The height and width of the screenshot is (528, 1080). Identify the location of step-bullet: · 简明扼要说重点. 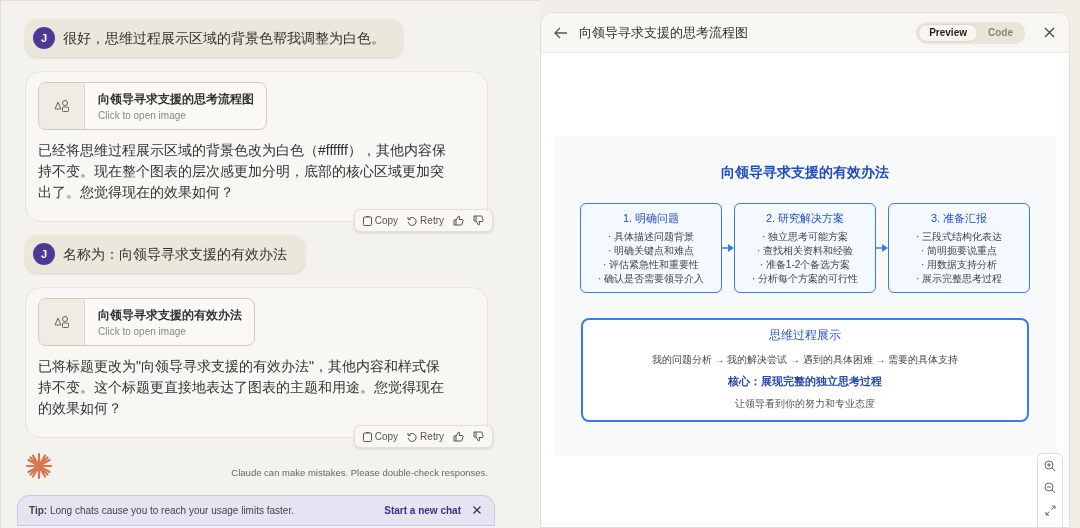
(959, 250).